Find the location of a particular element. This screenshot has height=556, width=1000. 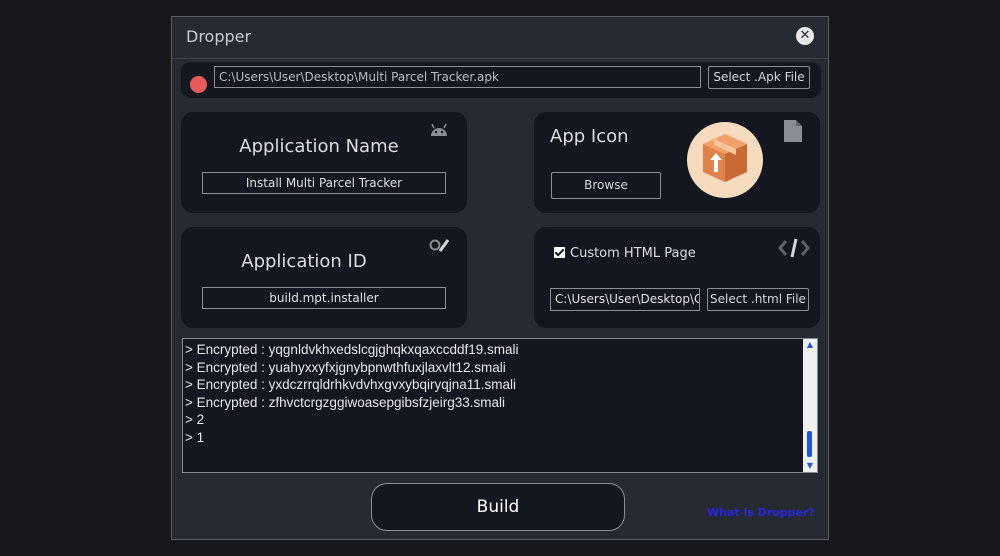

browse-button: Browse is located at coordinates (606, 185).